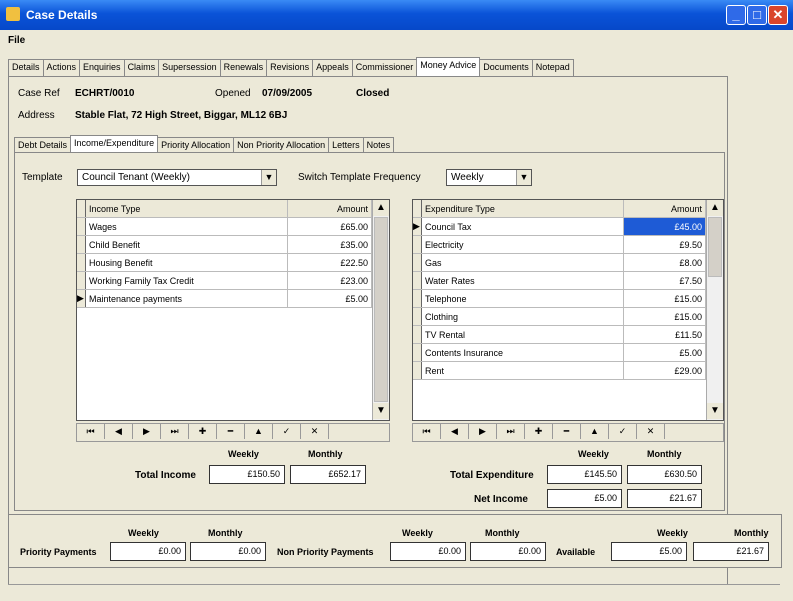 Image resolution: width=793 pixels, height=601 pixels. Describe the element at coordinates (522, 280) in the screenshot. I see `expenditure-type-cell: Water Rates` at that location.